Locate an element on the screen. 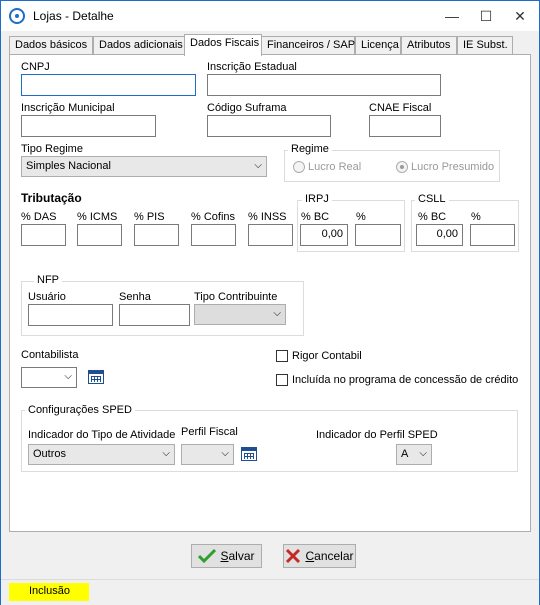  contabilista-select: ⌵ is located at coordinates (49, 377).